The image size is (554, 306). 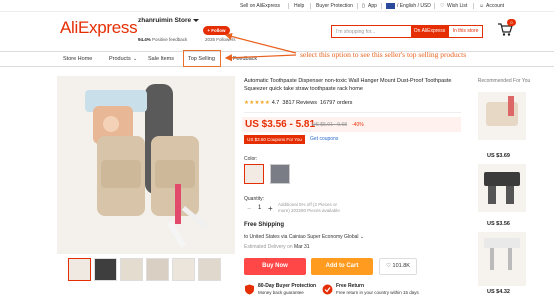 What do you see at coordinates (275, 103) in the screenshot?
I see `rating-value: 4.7` at bounding box center [275, 103].